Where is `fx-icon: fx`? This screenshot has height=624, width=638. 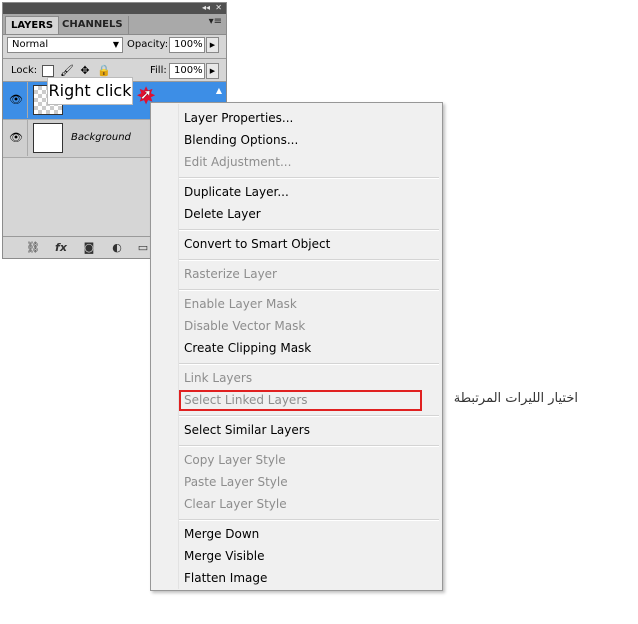
fx-icon: fx is located at coordinates (61, 248).